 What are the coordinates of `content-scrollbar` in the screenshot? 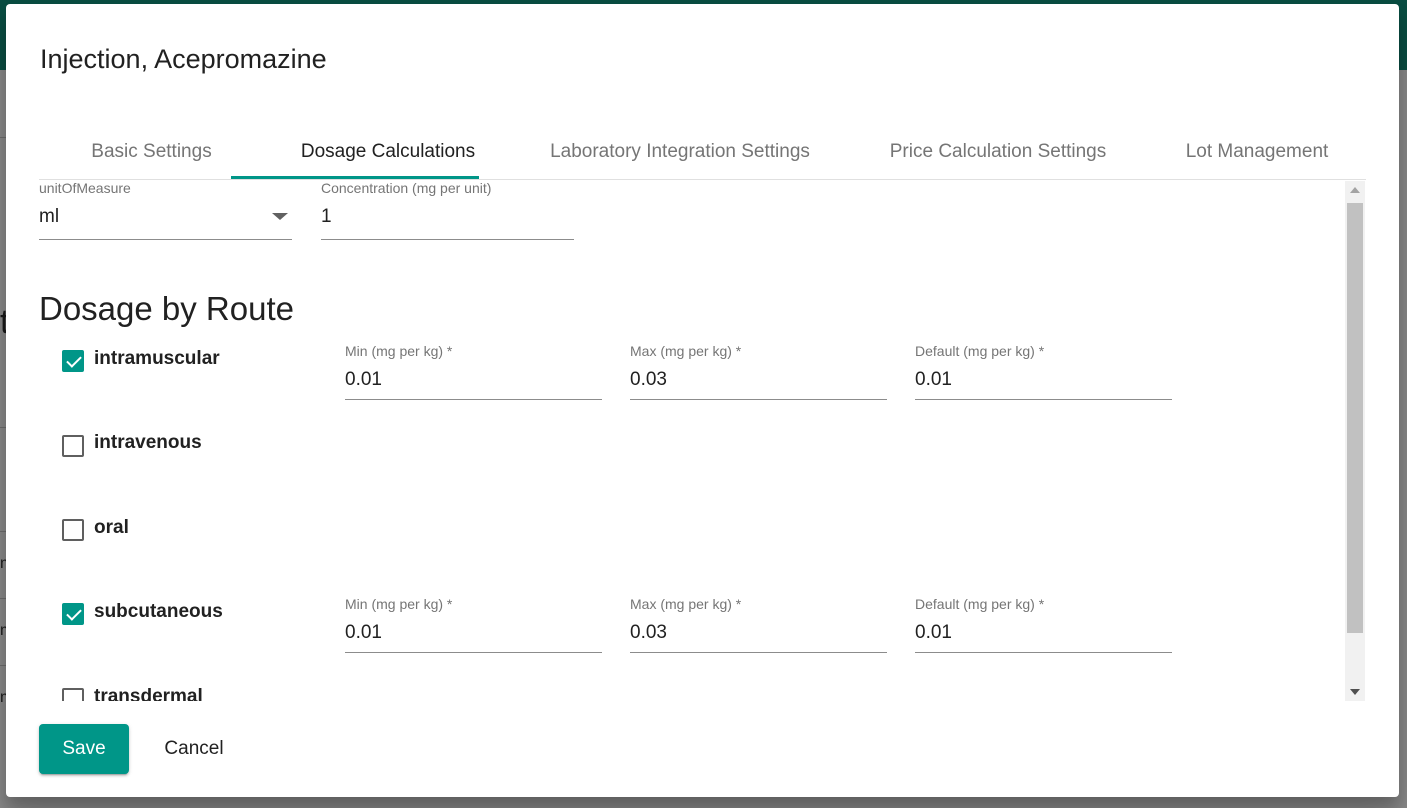 It's located at (1355, 441).